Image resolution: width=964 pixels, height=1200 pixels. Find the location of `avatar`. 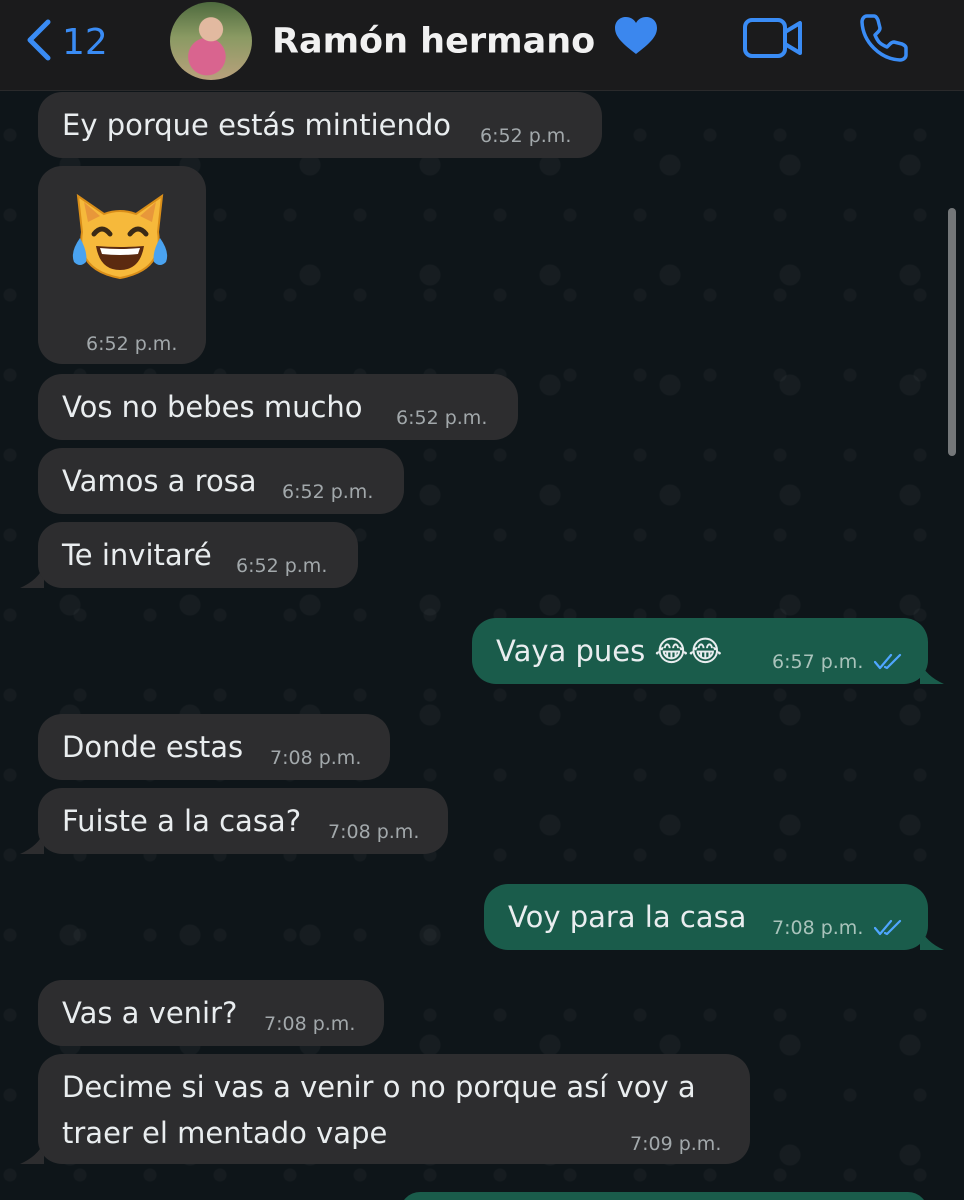

avatar is located at coordinates (211, 41).